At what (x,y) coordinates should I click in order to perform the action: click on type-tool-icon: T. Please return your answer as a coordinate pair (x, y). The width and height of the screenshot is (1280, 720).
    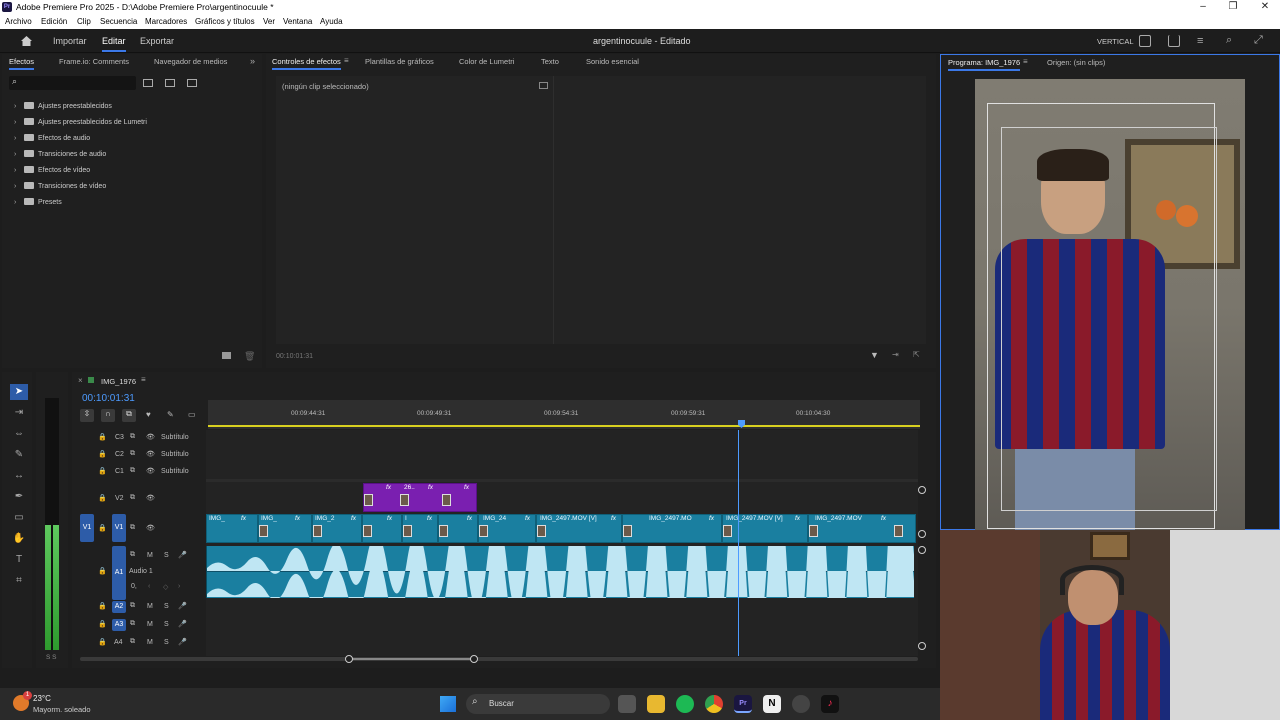
    Looking at the image, I should click on (19, 560).